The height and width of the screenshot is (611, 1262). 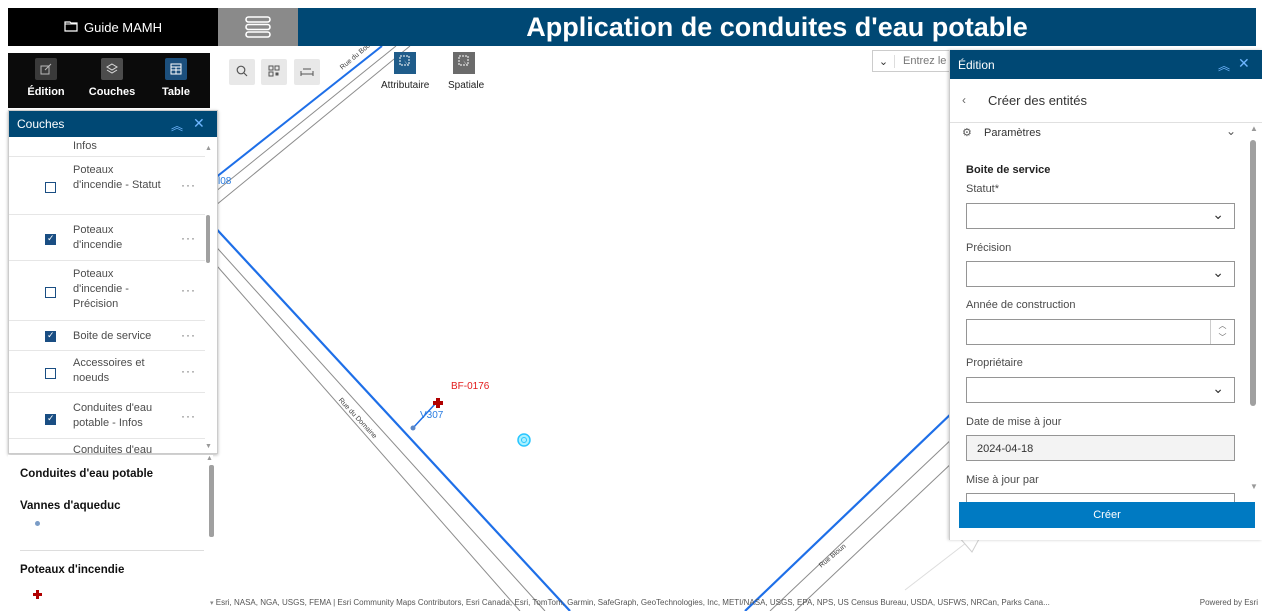 I want to click on table-icon, so click(x=176, y=69).